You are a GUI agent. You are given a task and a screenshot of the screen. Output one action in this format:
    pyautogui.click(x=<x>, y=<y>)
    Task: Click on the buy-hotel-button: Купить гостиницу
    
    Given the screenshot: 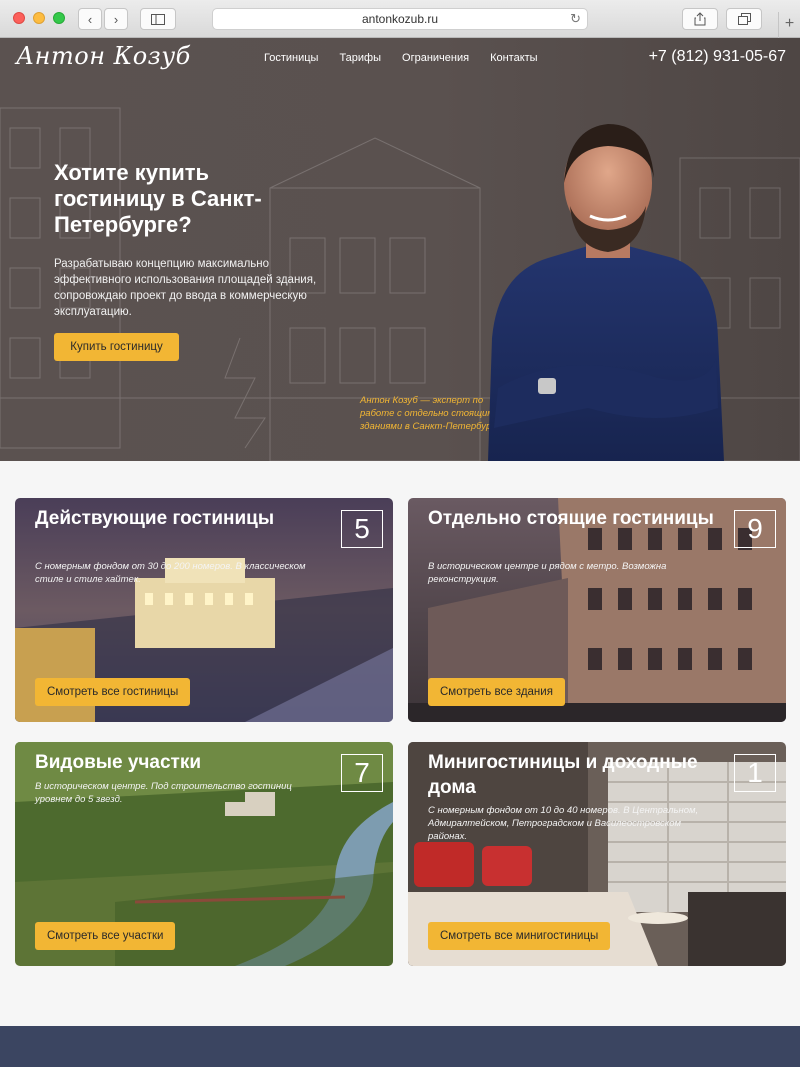 What is the action you would take?
    pyautogui.click(x=116, y=347)
    